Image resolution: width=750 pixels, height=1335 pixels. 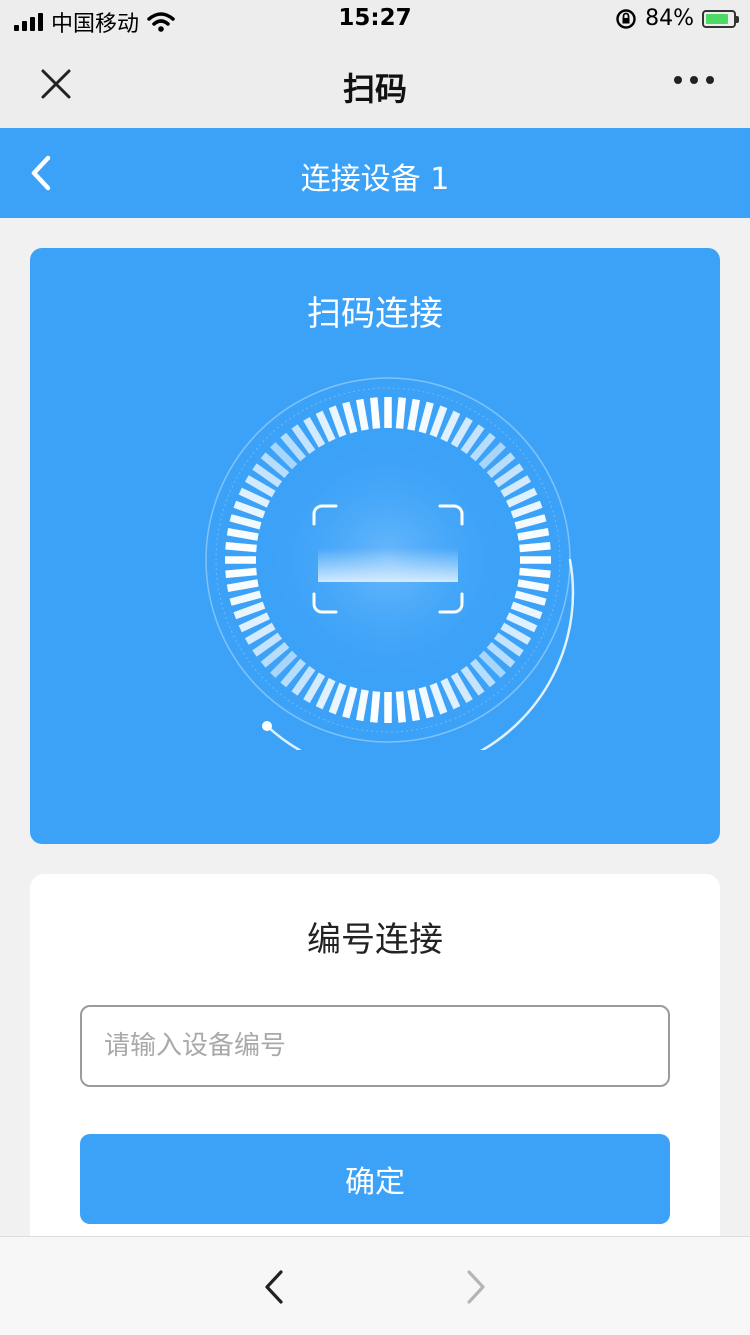 What do you see at coordinates (375, 21) in the screenshot?
I see `status-bar: 中国移动 15:27 84%` at bounding box center [375, 21].